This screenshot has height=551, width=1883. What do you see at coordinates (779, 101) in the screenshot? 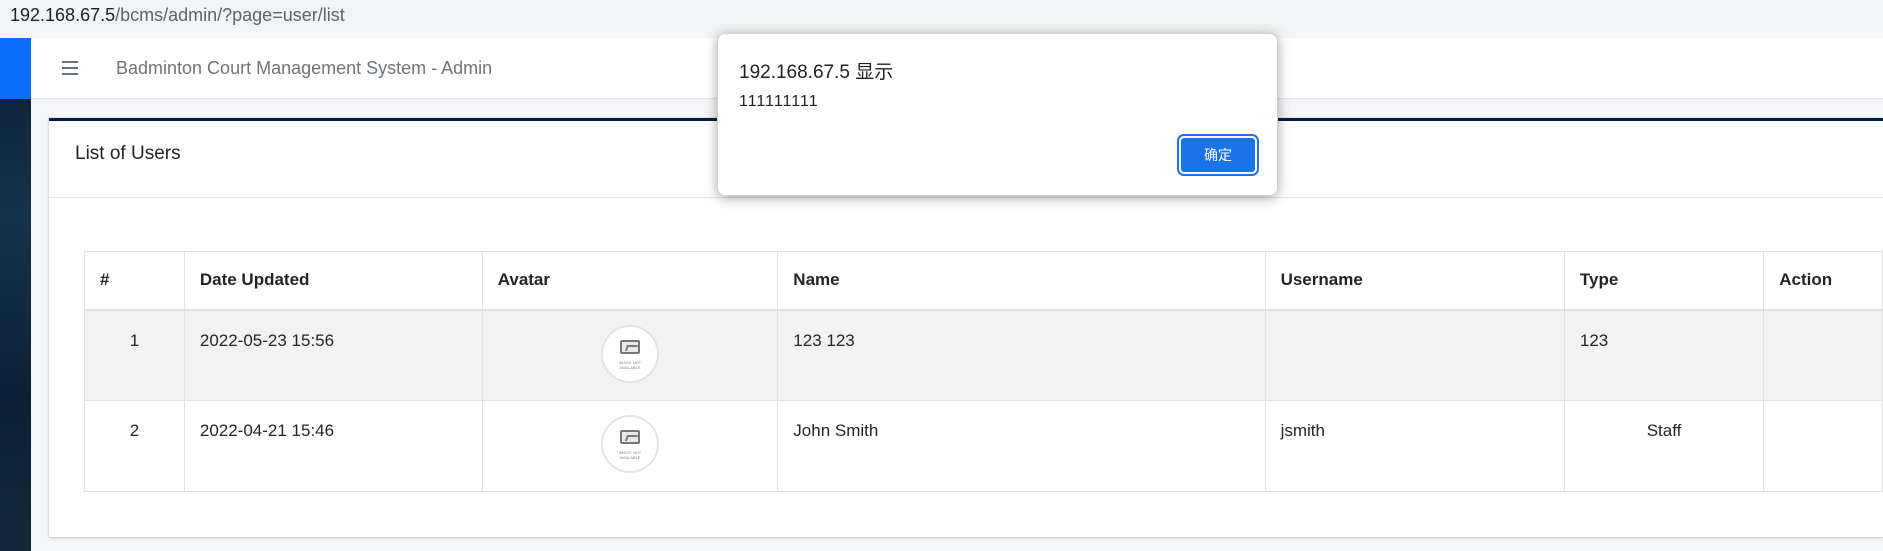
I see `alert-message: 111111111` at bounding box center [779, 101].